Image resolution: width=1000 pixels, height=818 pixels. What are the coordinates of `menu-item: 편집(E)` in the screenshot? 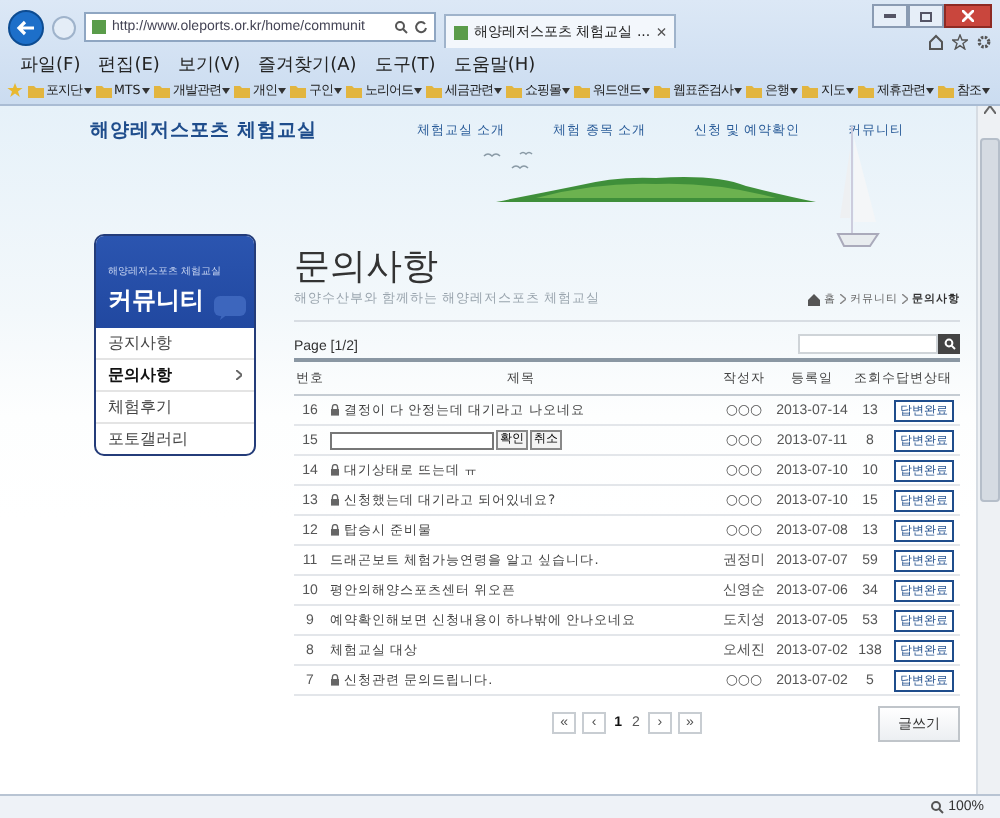 It's located at (129, 64).